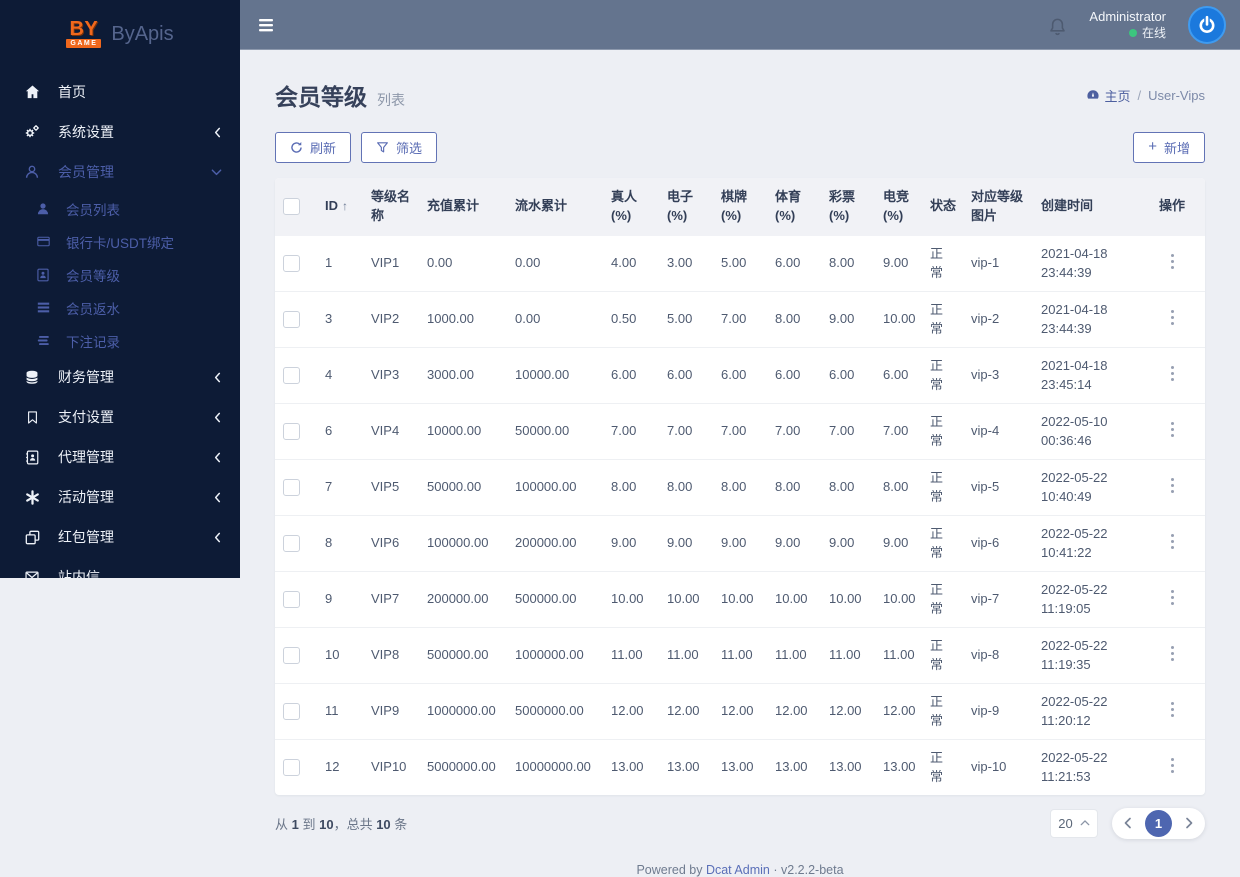 This screenshot has width=1240, height=877. Describe the element at coordinates (296, 147) in the screenshot. I see `refresh-icon` at that location.